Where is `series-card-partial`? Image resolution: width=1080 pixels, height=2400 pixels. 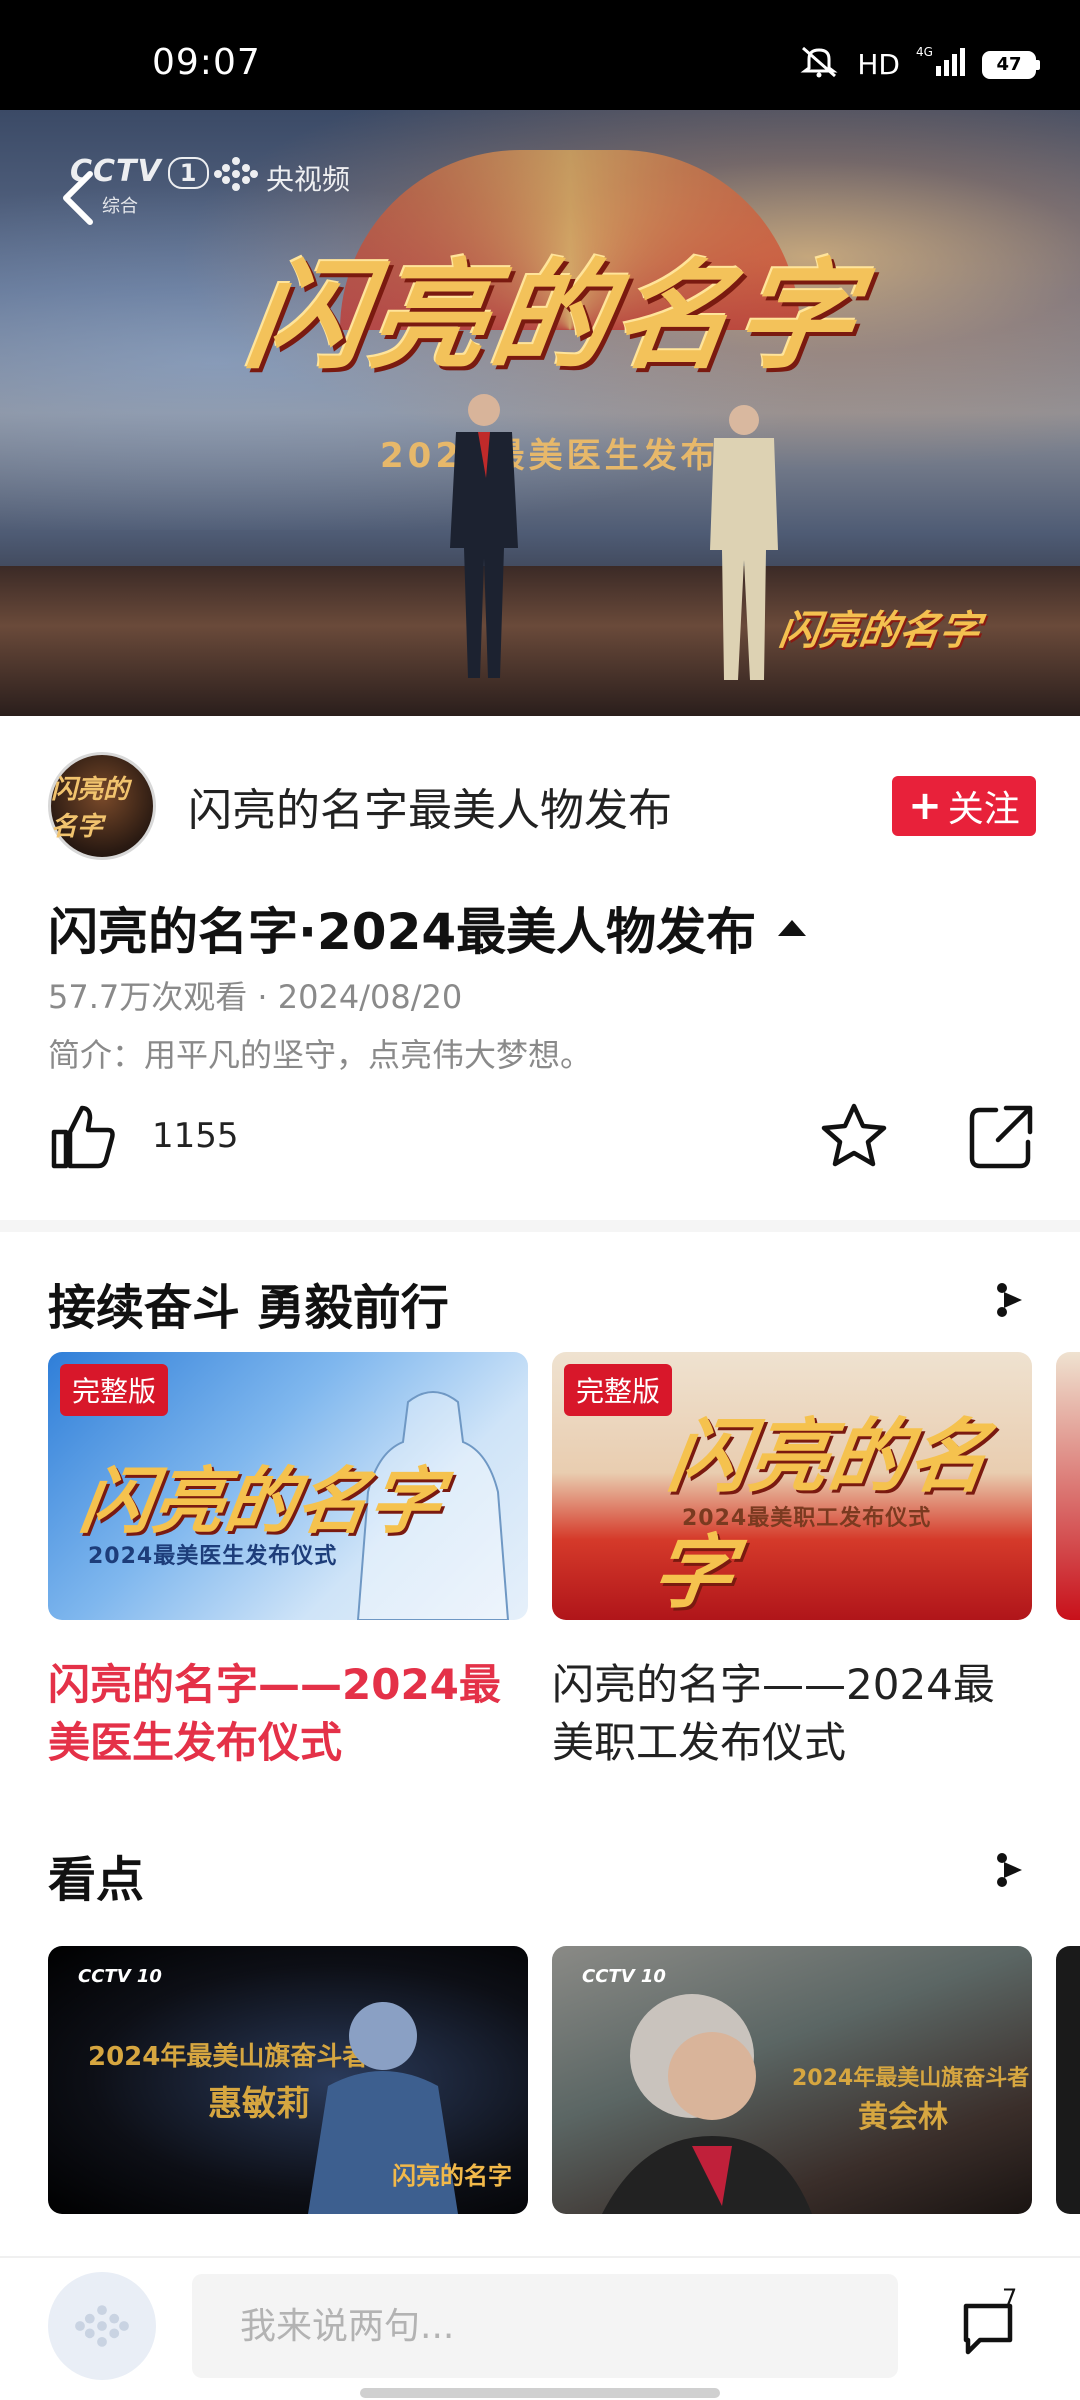 series-card-partial is located at coordinates (1068, 1486).